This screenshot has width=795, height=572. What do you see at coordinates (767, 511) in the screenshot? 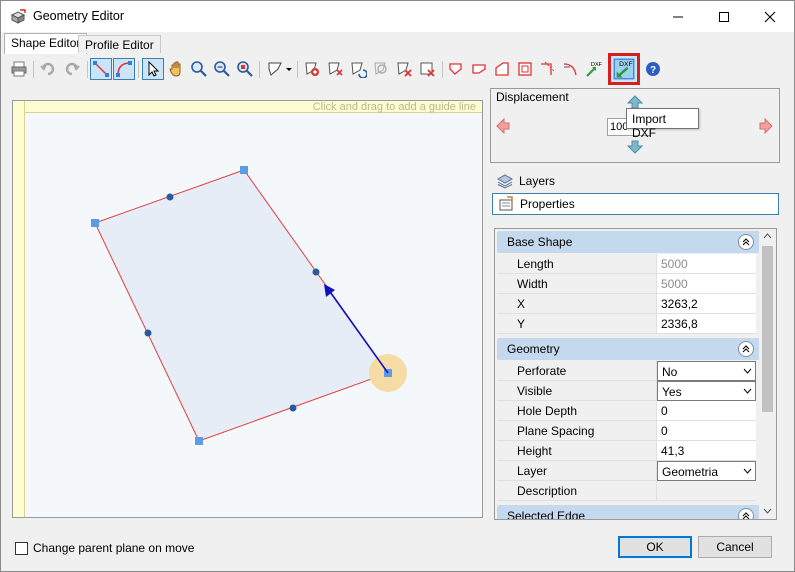
I see `scroll-down-icon` at bounding box center [767, 511].